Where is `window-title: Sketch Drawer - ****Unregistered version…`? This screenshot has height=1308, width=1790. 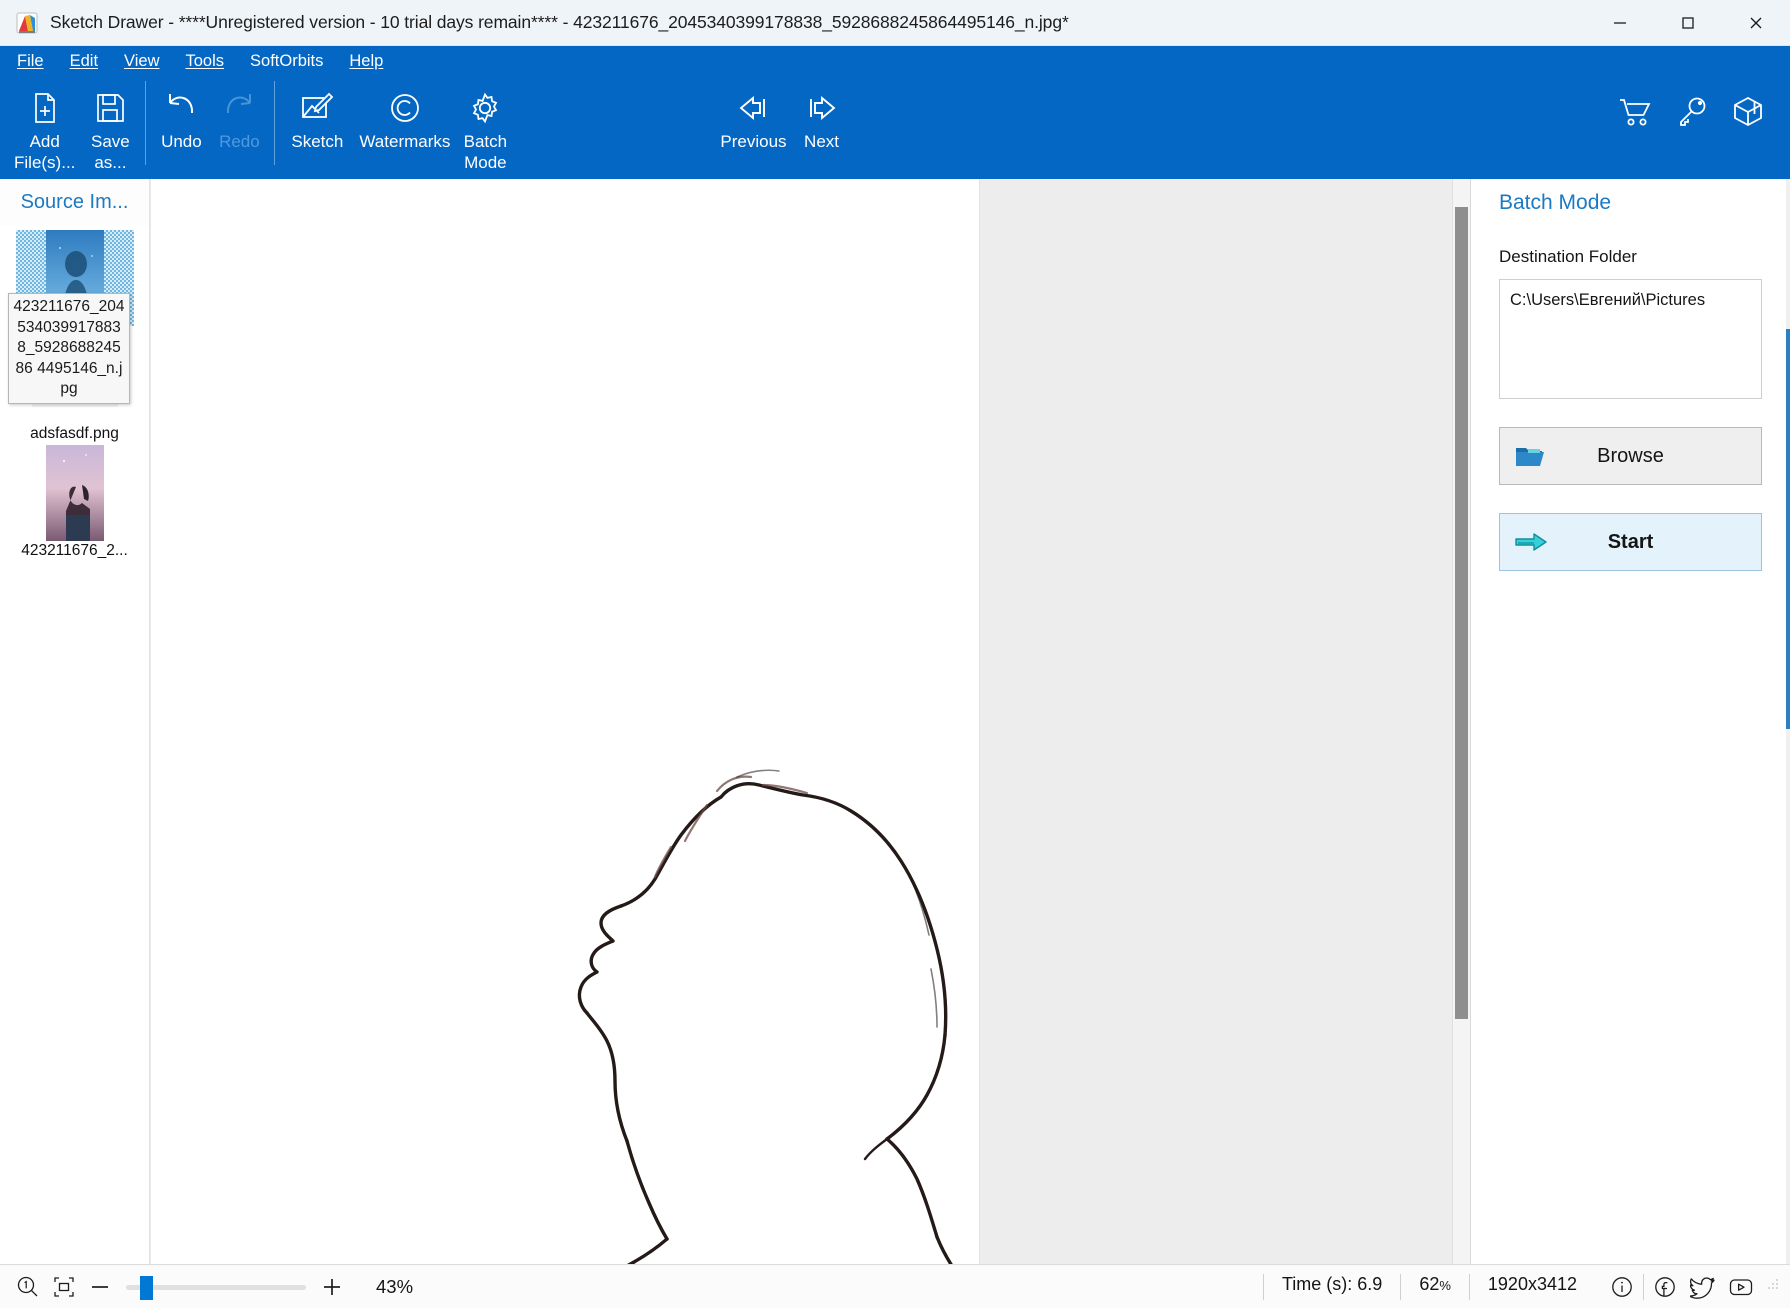
window-title: Sketch Drawer - ****Unregistered version… is located at coordinates (559, 22).